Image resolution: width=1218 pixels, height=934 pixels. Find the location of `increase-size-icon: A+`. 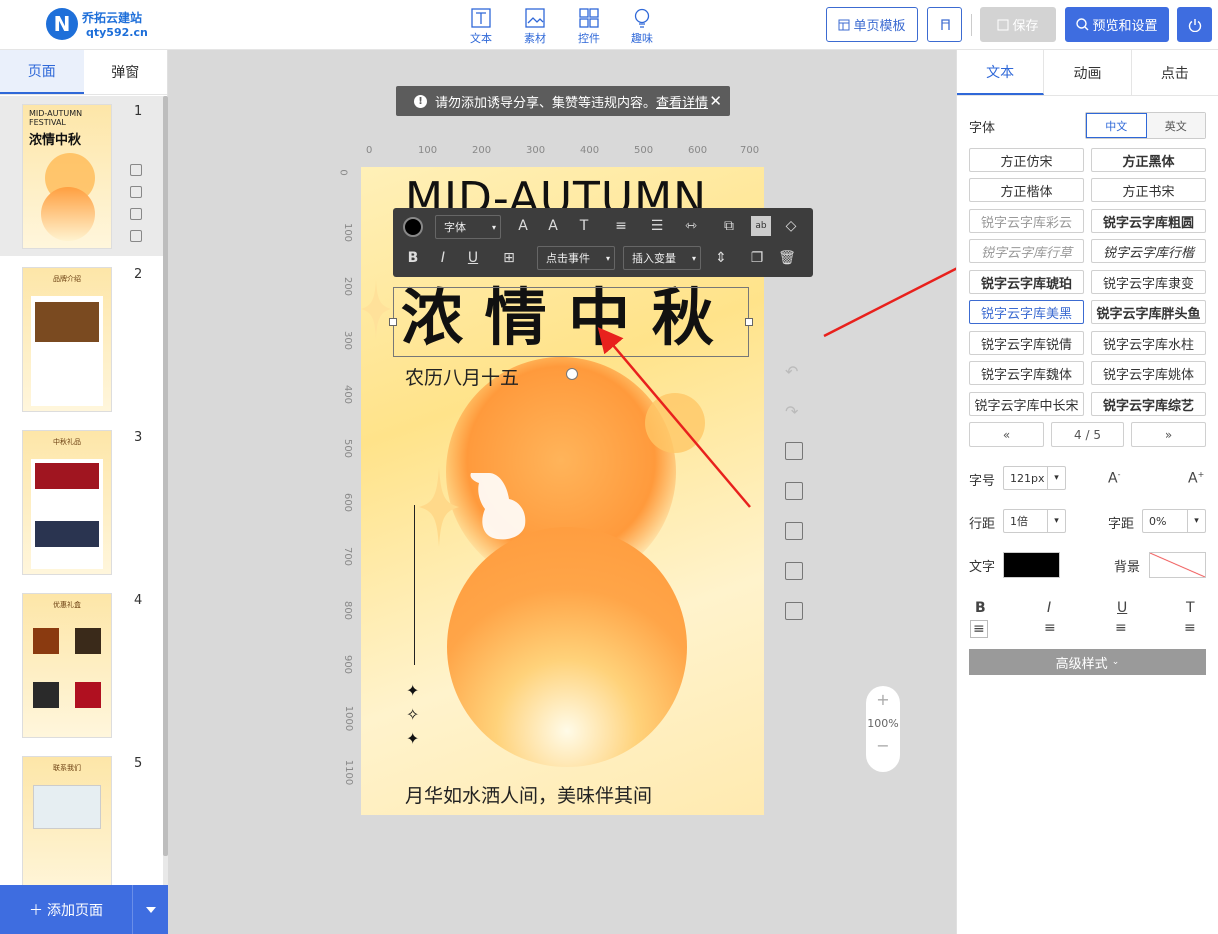

increase-size-icon: A+ is located at coordinates (1196, 478).